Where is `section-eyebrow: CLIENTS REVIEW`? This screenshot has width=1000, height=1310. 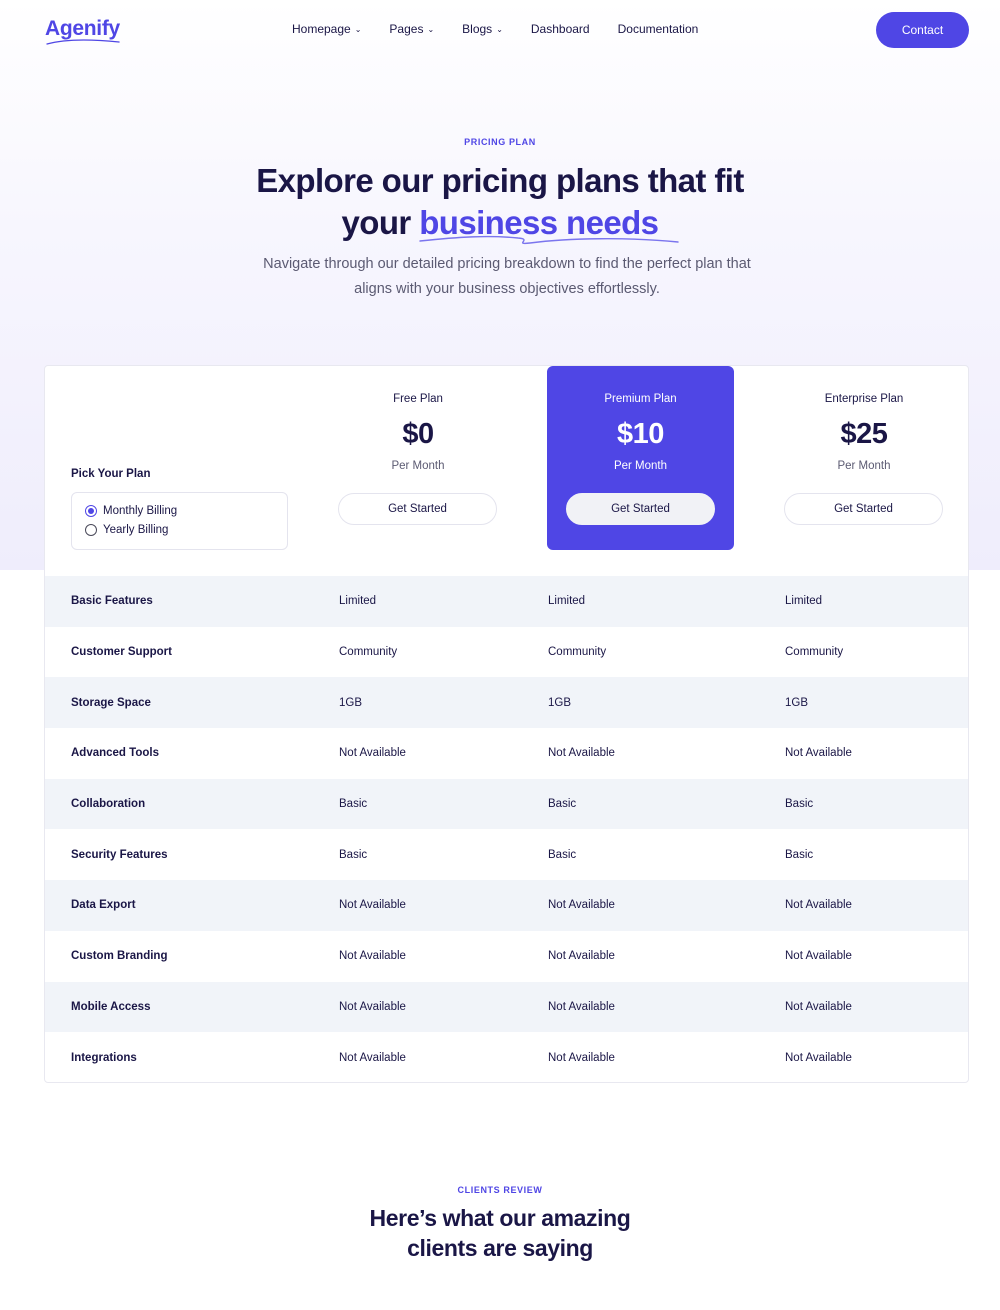 section-eyebrow: CLIENTS REVIEW is located at coordinates (500, 1190).